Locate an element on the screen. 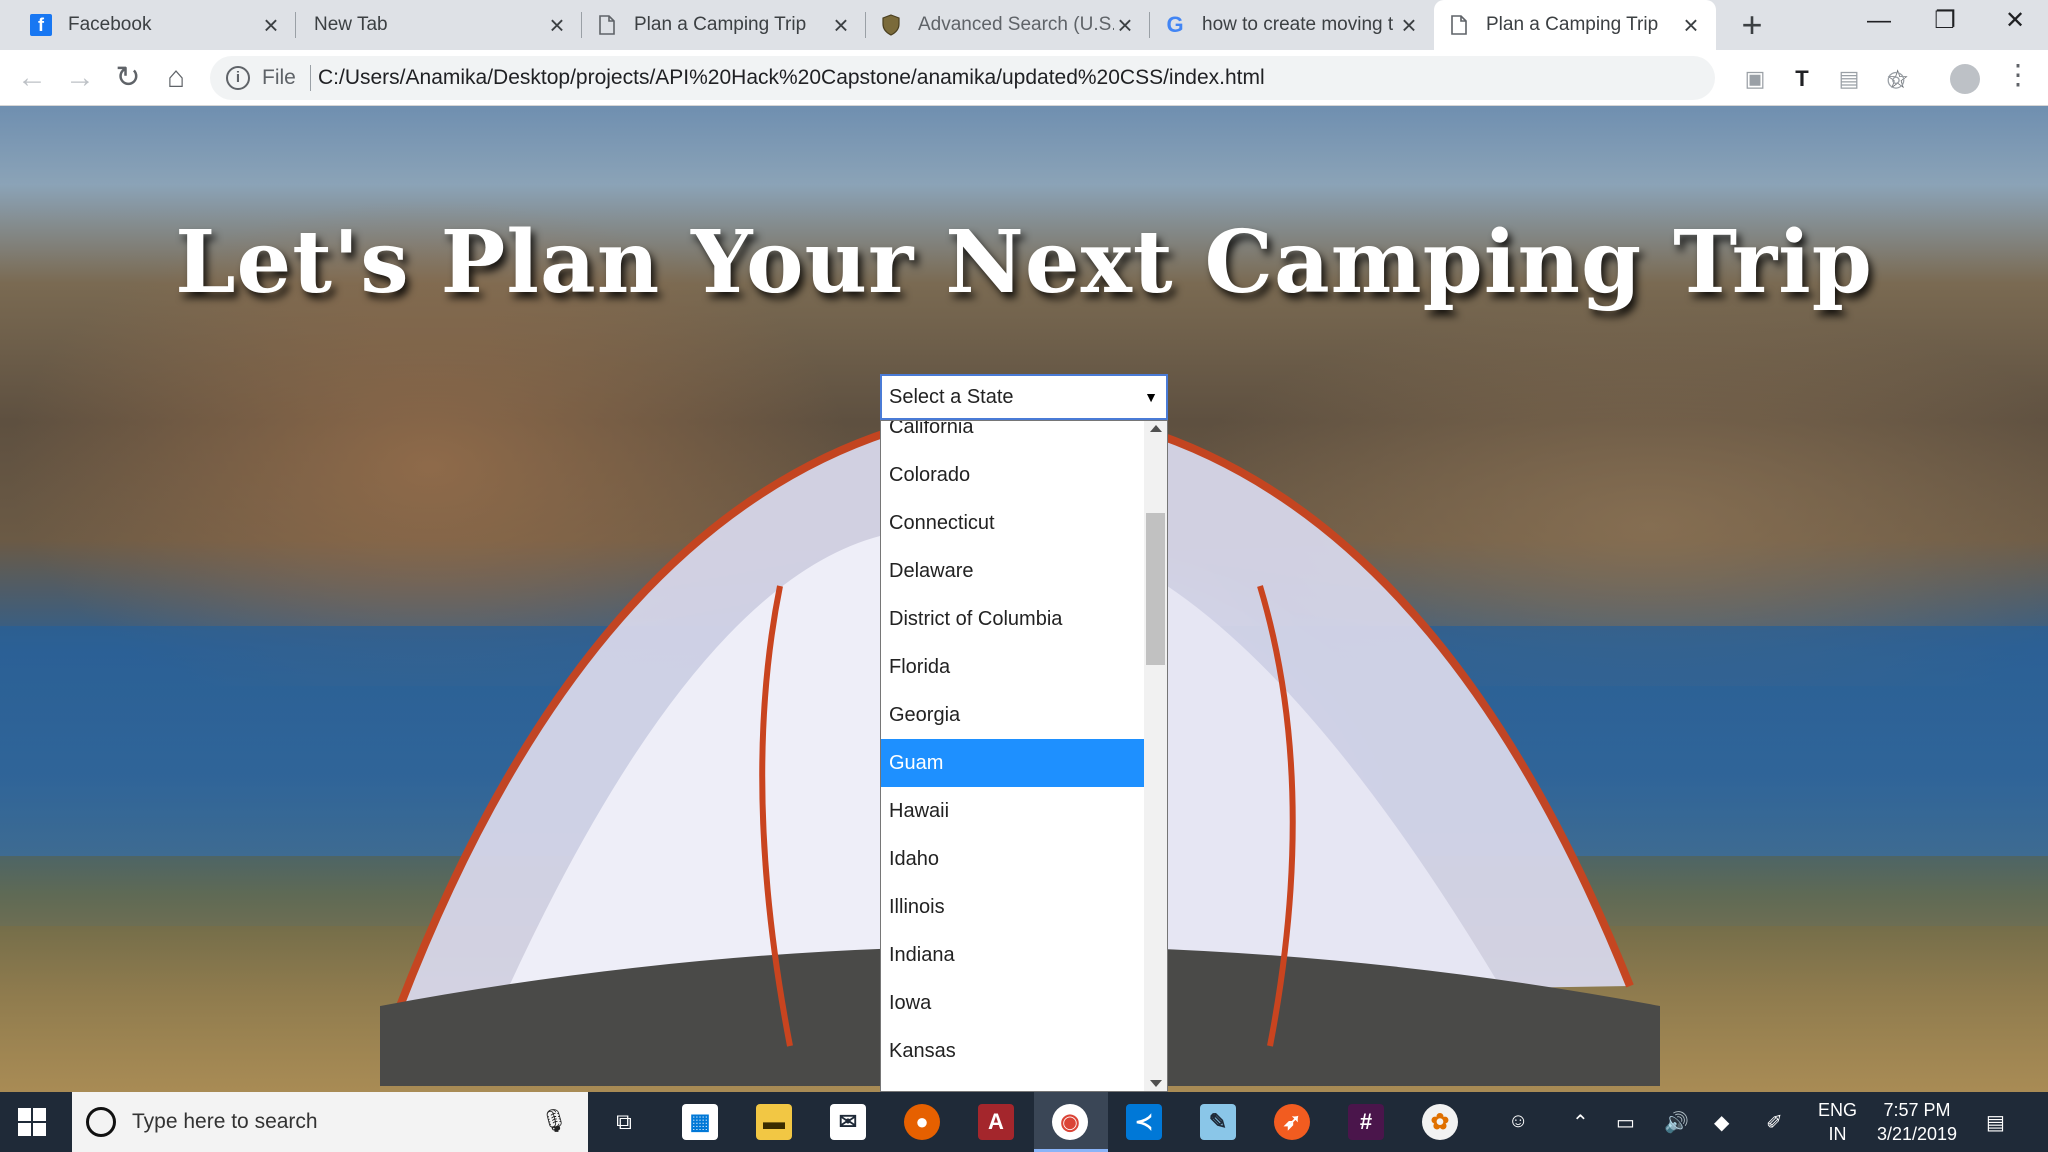 Image resolution: width=2048 pixels, height=1152 pixels. windows-start-icon is located at coordinates (32, 1122).